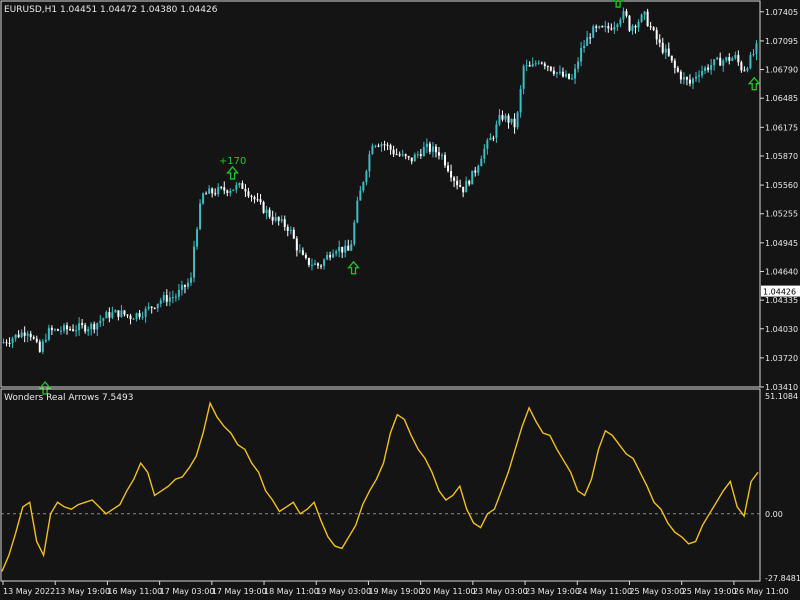  I want to click on time-tick-label: 19 May 03:00, so click(343, 591).